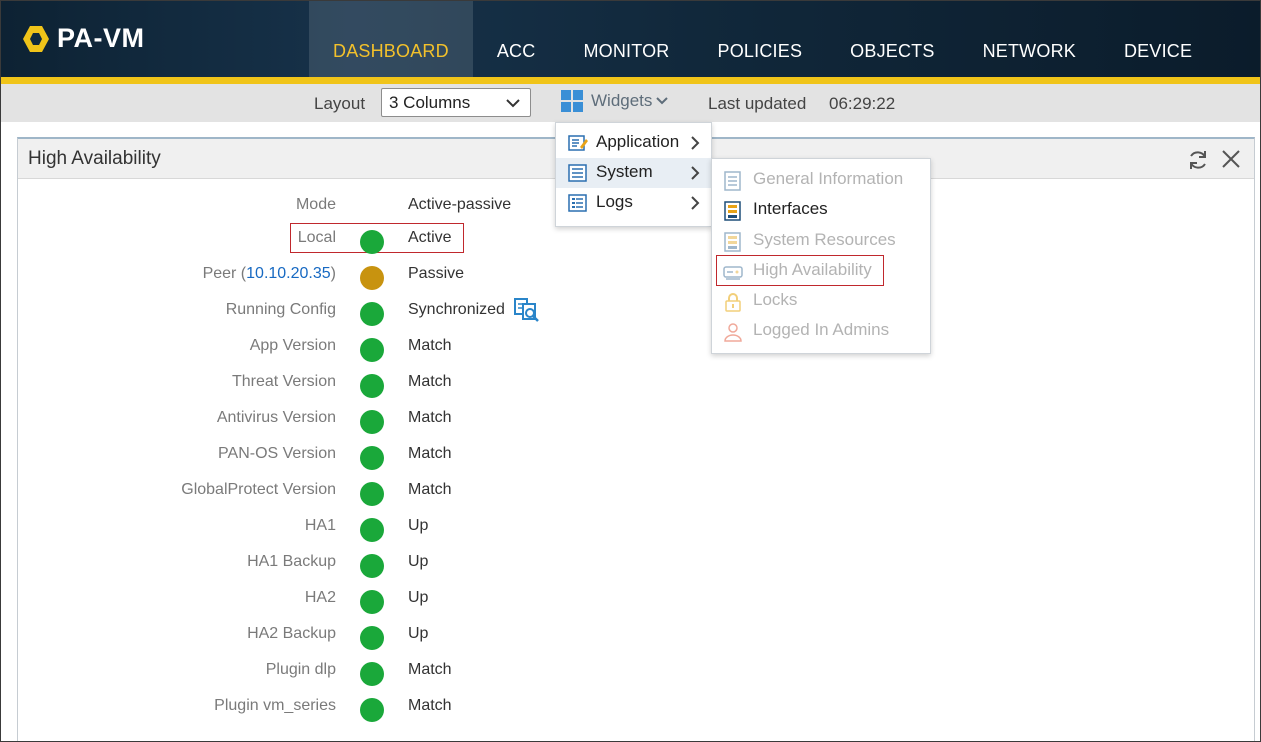  Describe the element at coordinates (276, 418) in the screenshot. I see `ha-row-label: Antivirus Version` at that location.